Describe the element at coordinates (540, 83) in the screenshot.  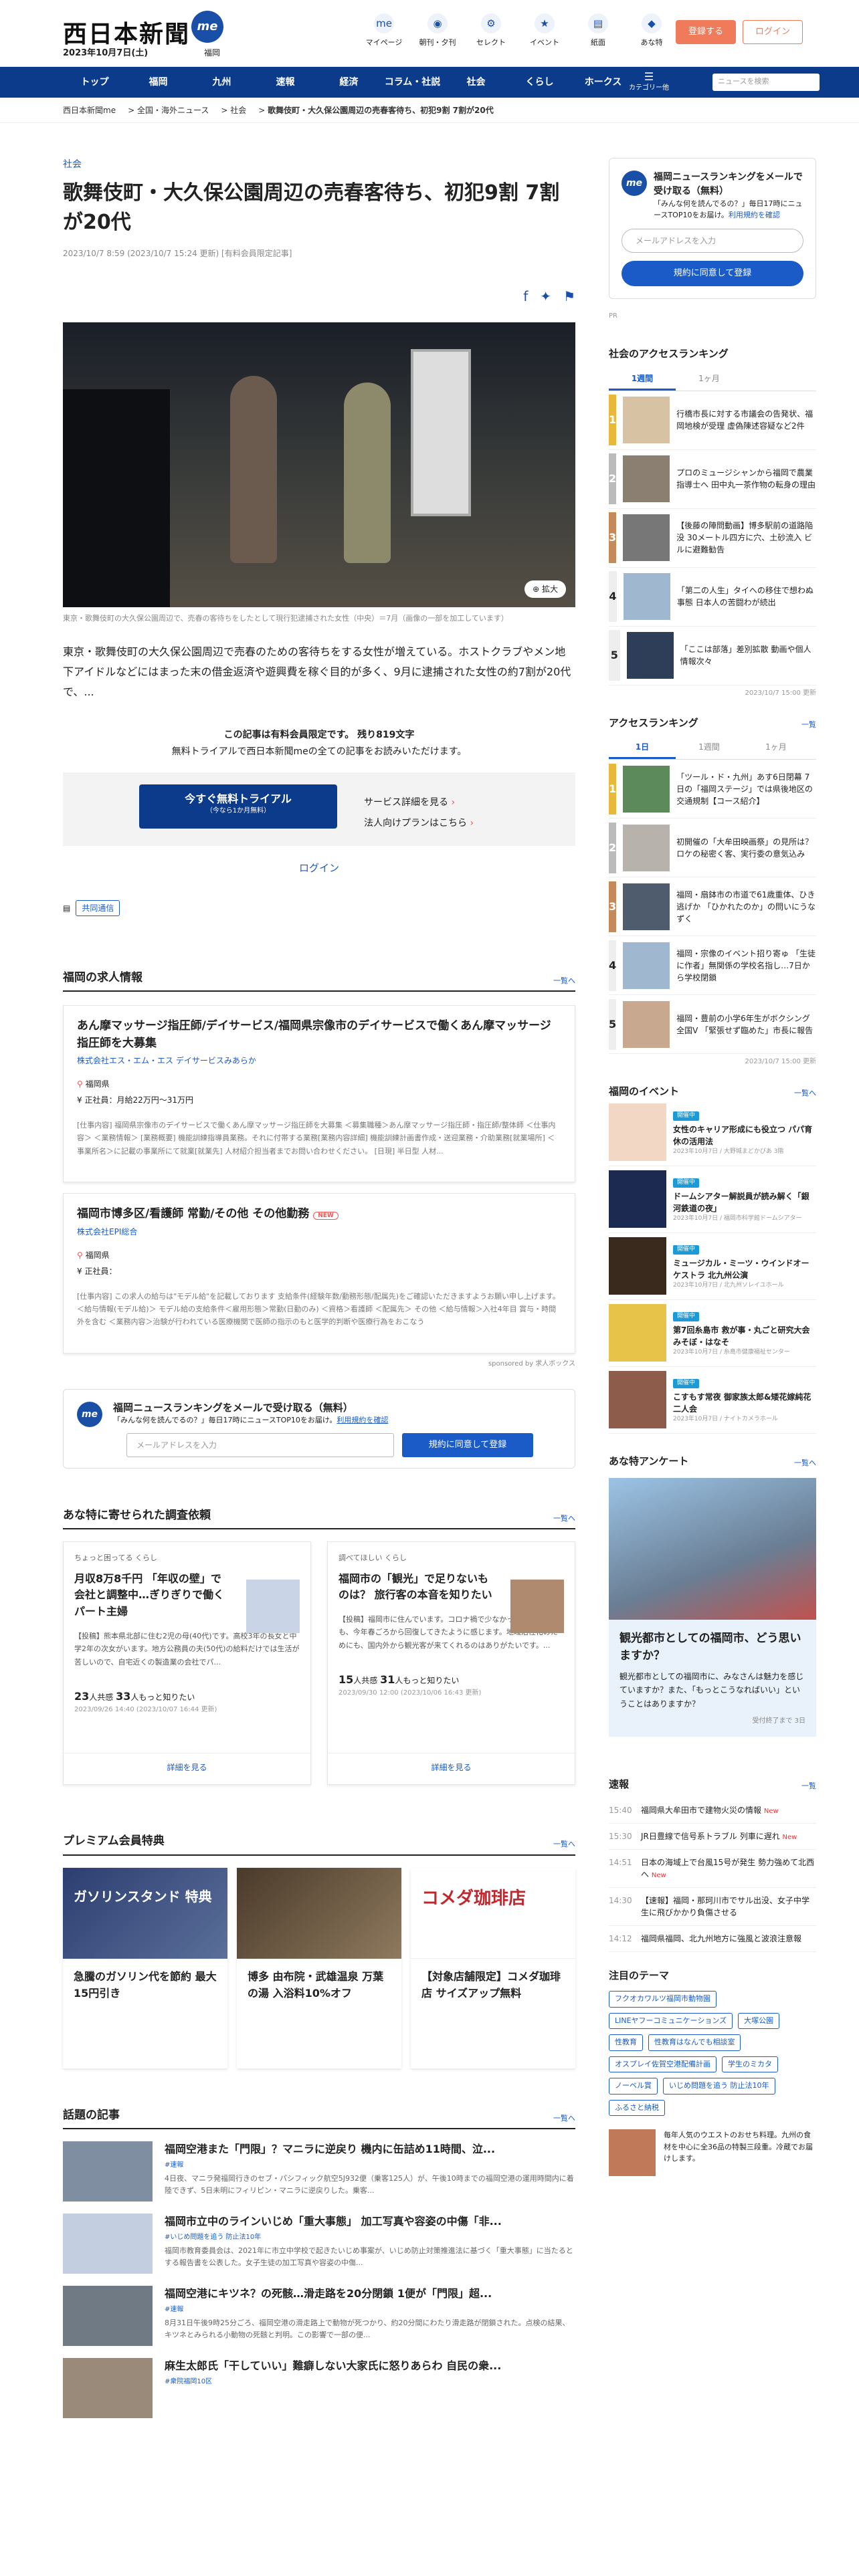
I see `nav-life: くらし` at that location.